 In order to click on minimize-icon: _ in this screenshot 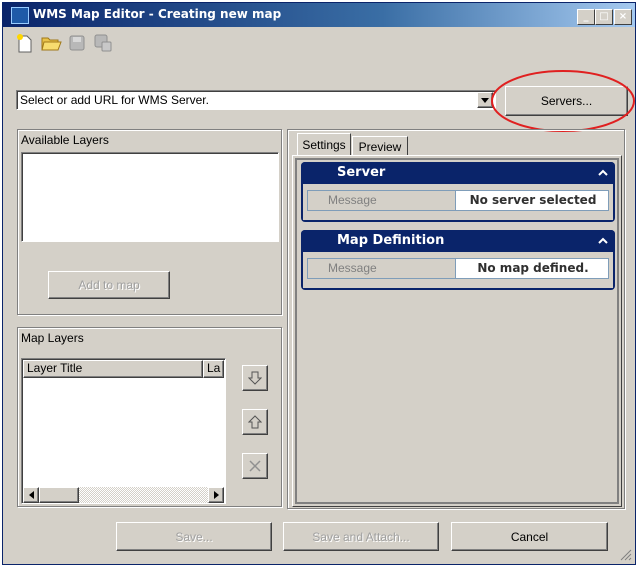, I will do `click(586, 16)`.